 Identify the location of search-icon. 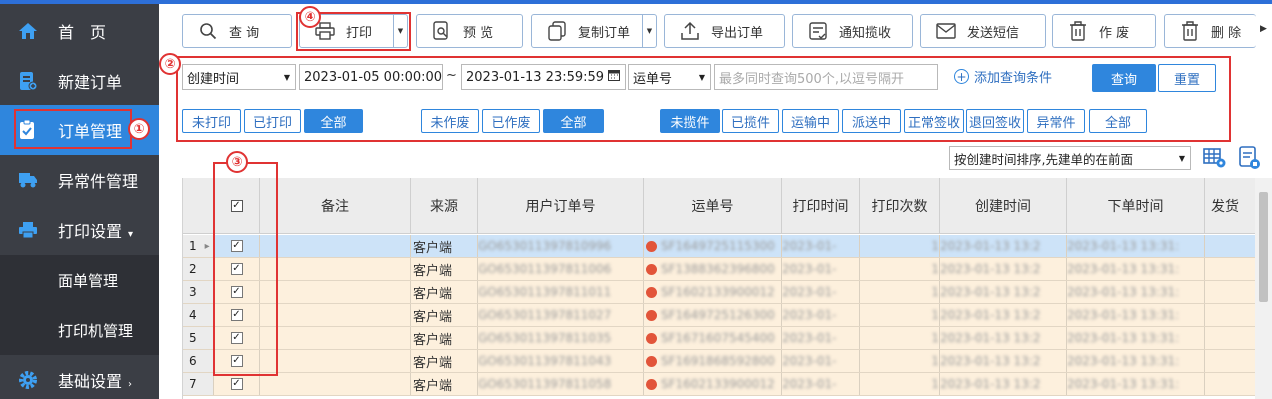
(208, 31).